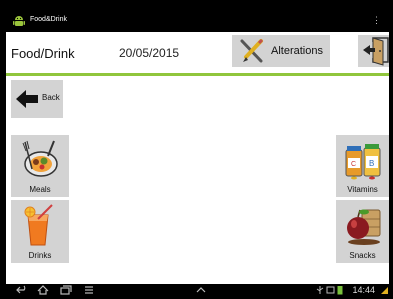 Image resolution: width=393 pixels, height=299 pixels. Describe the element at coordinates (149, 53) in the screenshot. I see `date-label: 20/05/2015` at that location.